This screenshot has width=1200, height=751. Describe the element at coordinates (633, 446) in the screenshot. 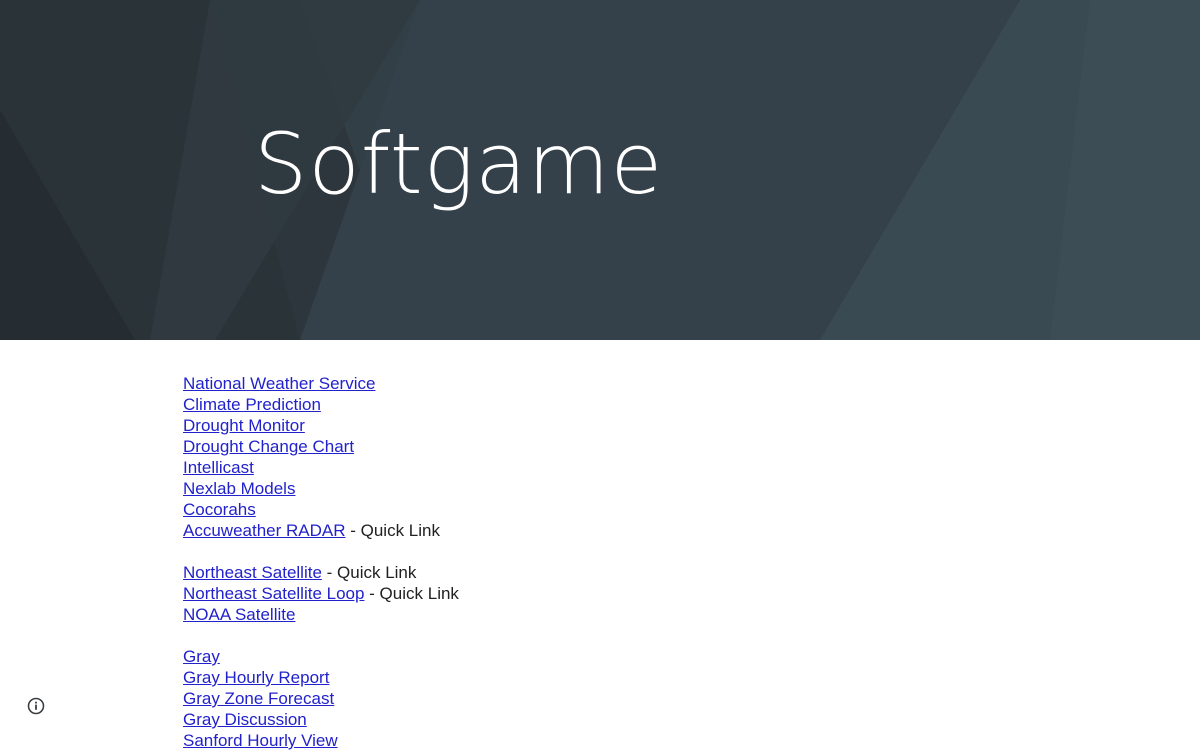

I see `list-item: Drought Change Chart` at that location.